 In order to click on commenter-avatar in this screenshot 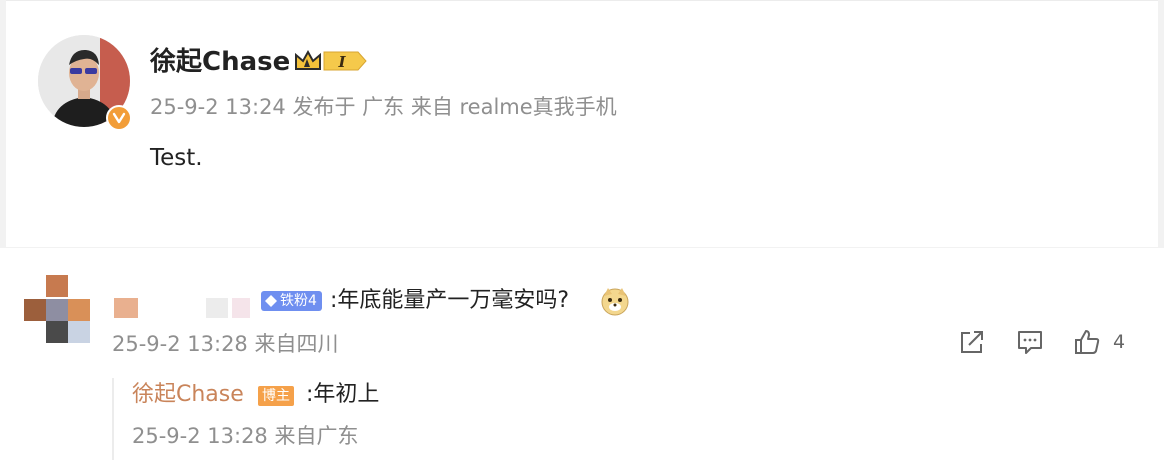, I will do `click(57, 310)`.